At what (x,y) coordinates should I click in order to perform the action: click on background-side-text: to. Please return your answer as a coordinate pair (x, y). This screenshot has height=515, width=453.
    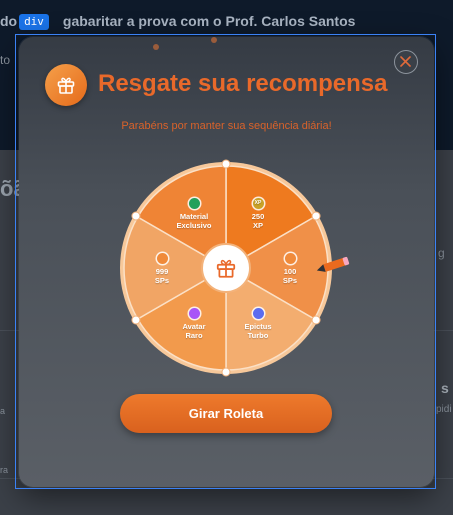
    Looking at the image, I should click on (5, 60).